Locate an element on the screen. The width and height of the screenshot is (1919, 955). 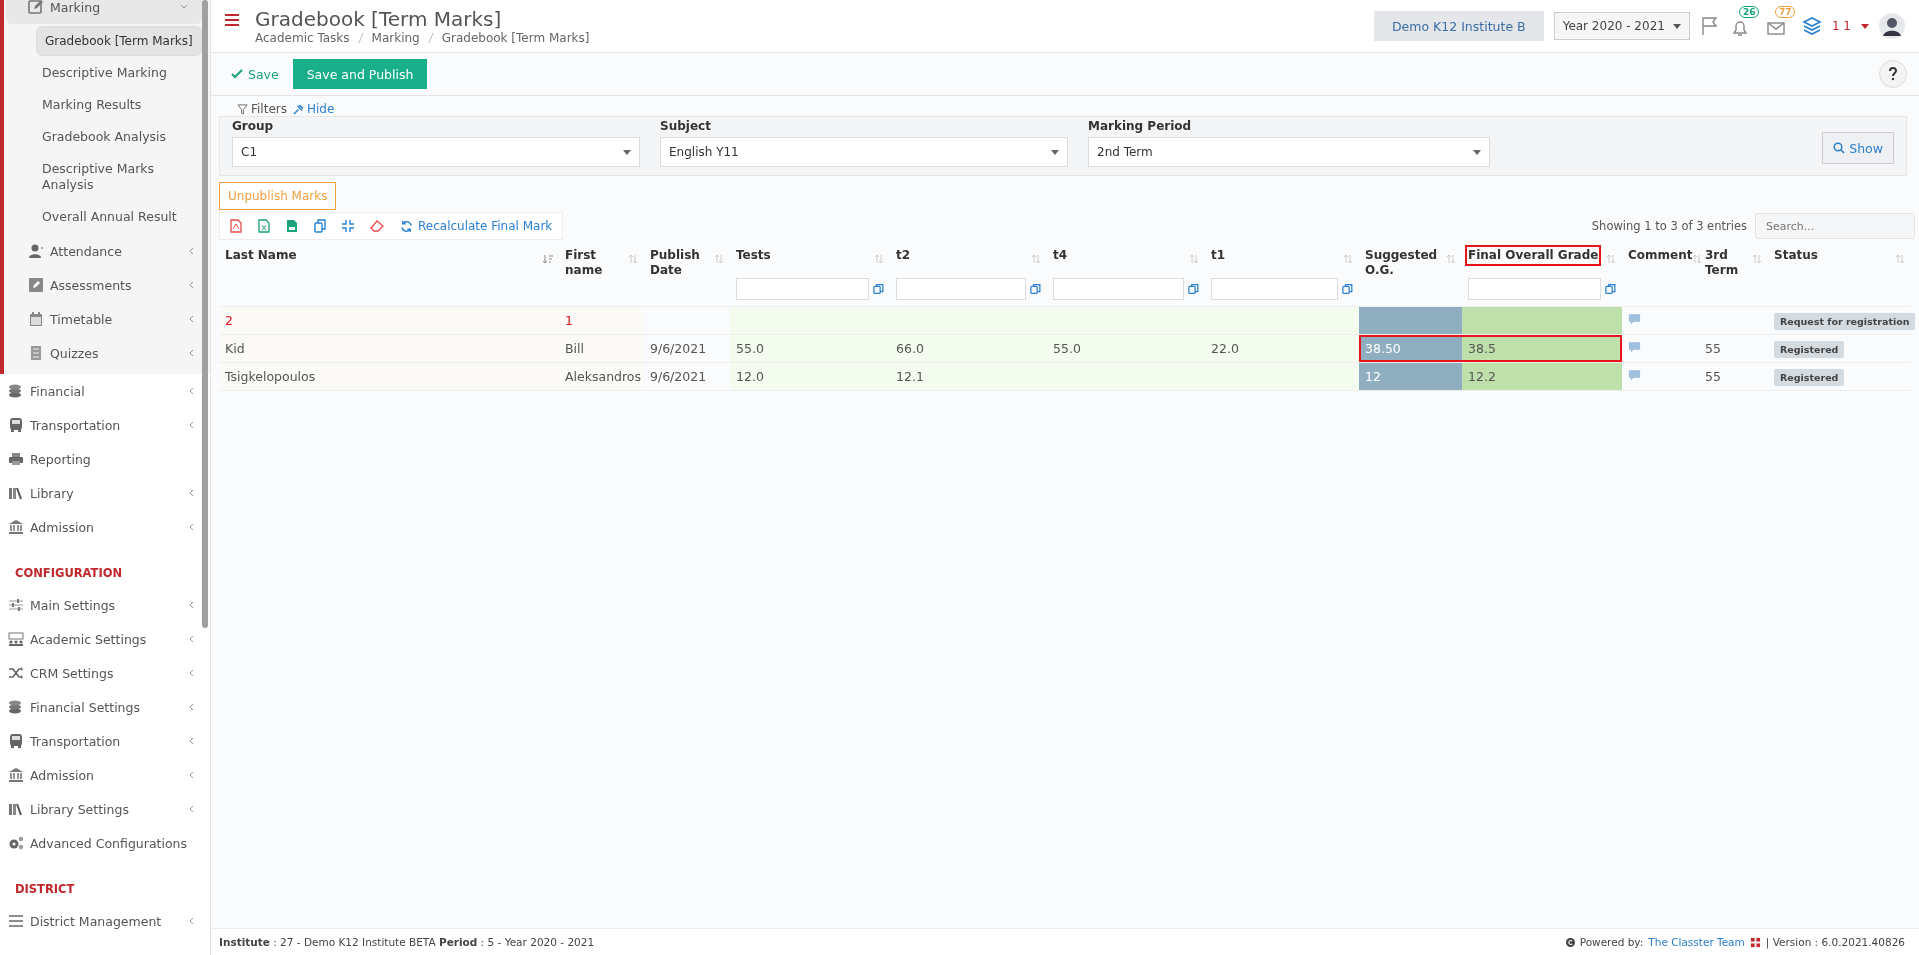
column-header: Suggested O.G. is located at coordinates (1405, 263).